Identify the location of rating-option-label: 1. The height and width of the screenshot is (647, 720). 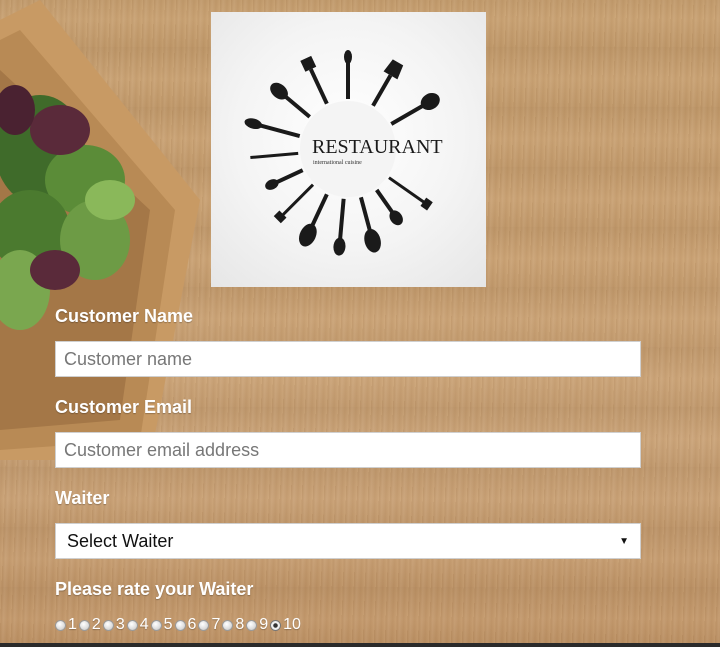
(72, 624).